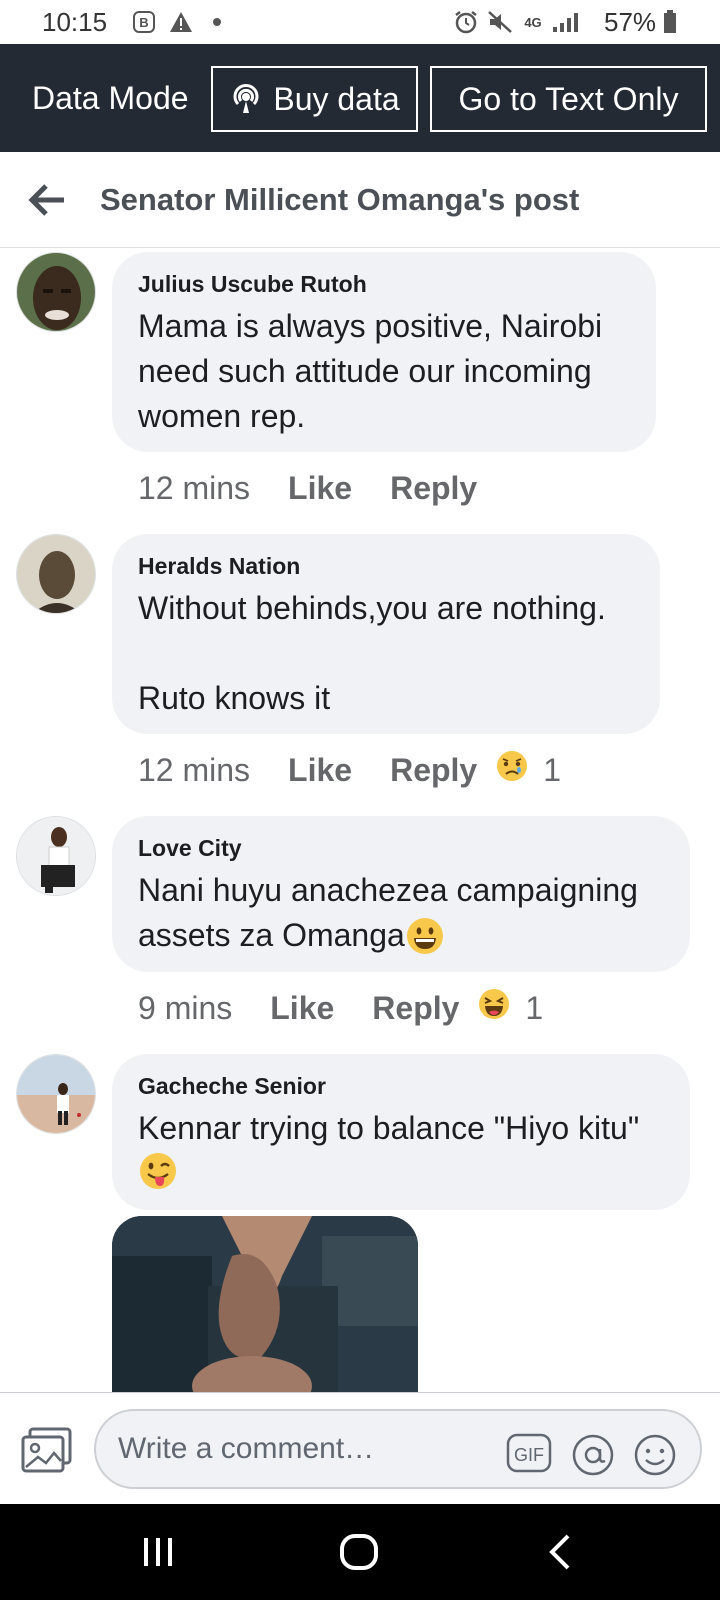 The image size is (720, 1600). What do you see at coordinates (389, 1128) in the screenshot?
I see `comment-text-body: Kennar trying to balance "Hiyo kitu"` at bounding box center [389, 1128].